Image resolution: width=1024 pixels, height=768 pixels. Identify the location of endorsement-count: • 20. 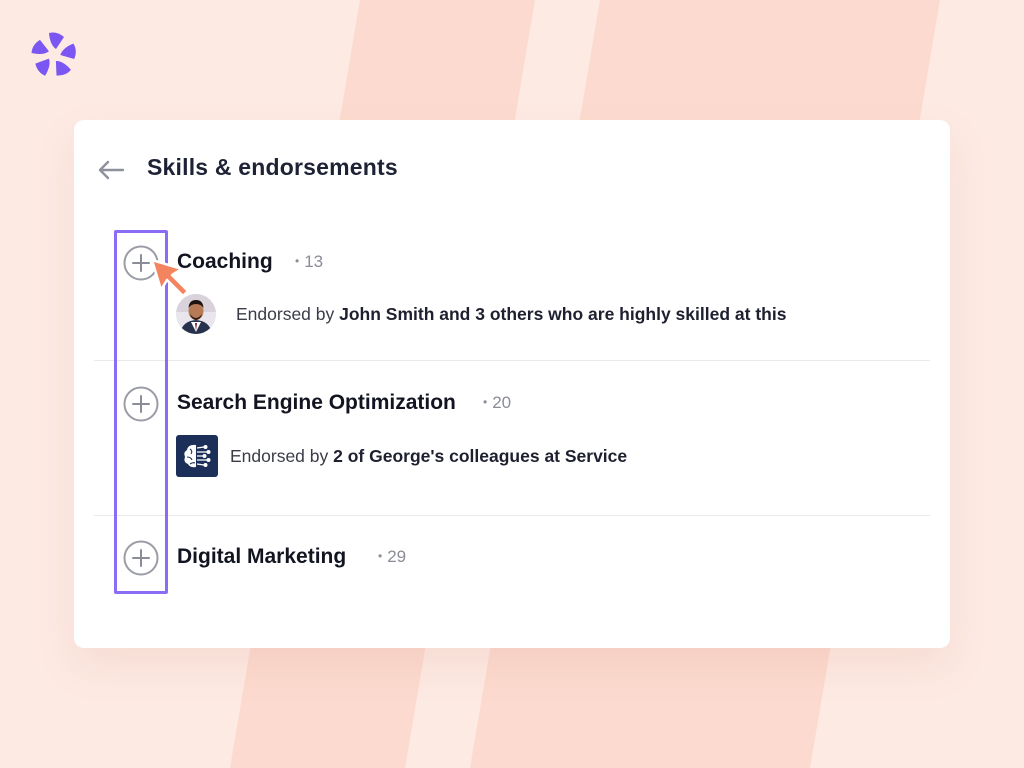
(497, 402).